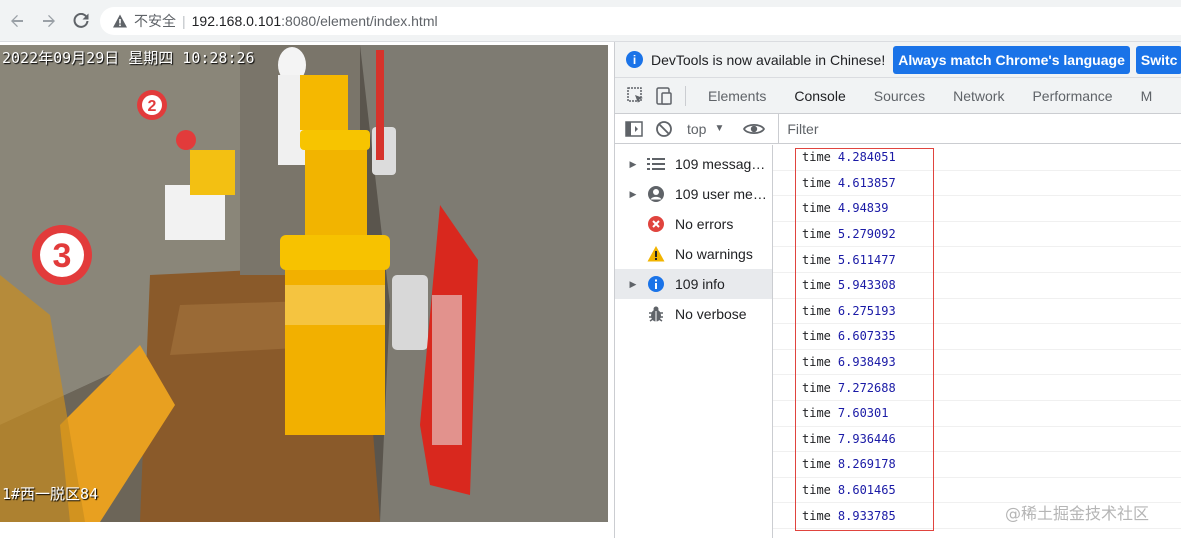 The image size is (1181, 538). Describe the element at coordinates (1158, 59) in the screenshot. I see `switch-language-button: Switc` at that location.